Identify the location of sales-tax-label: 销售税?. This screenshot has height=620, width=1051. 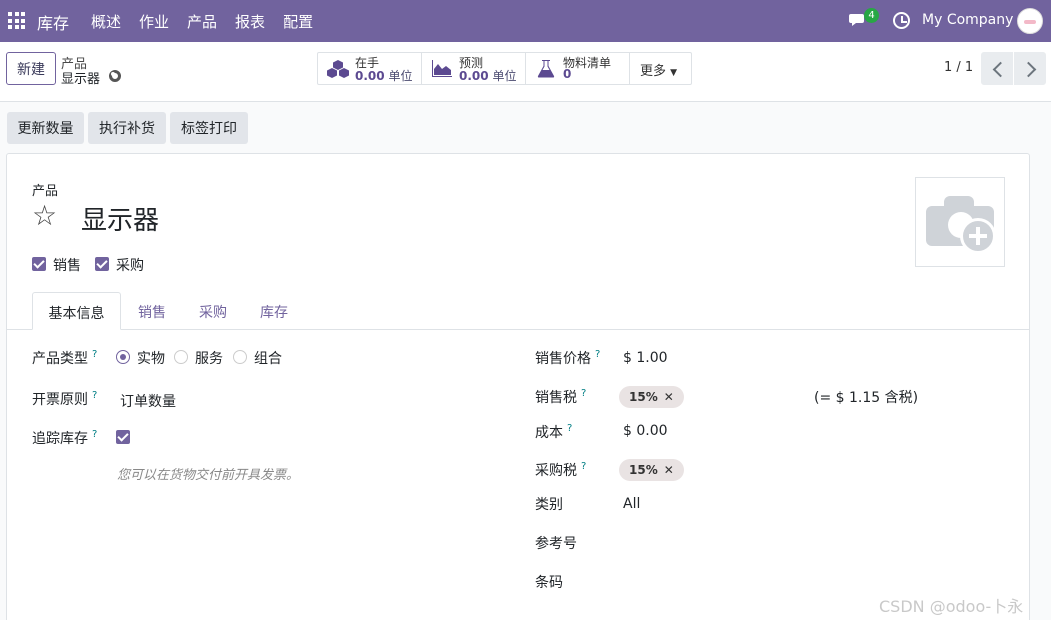
(561, 397).